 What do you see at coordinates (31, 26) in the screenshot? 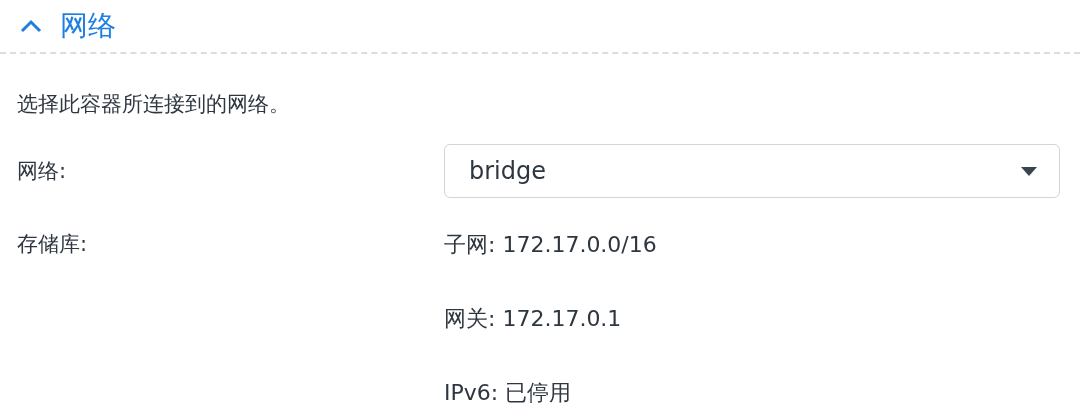
I see `chevron-up-icon` at bounding box center [31, 26].